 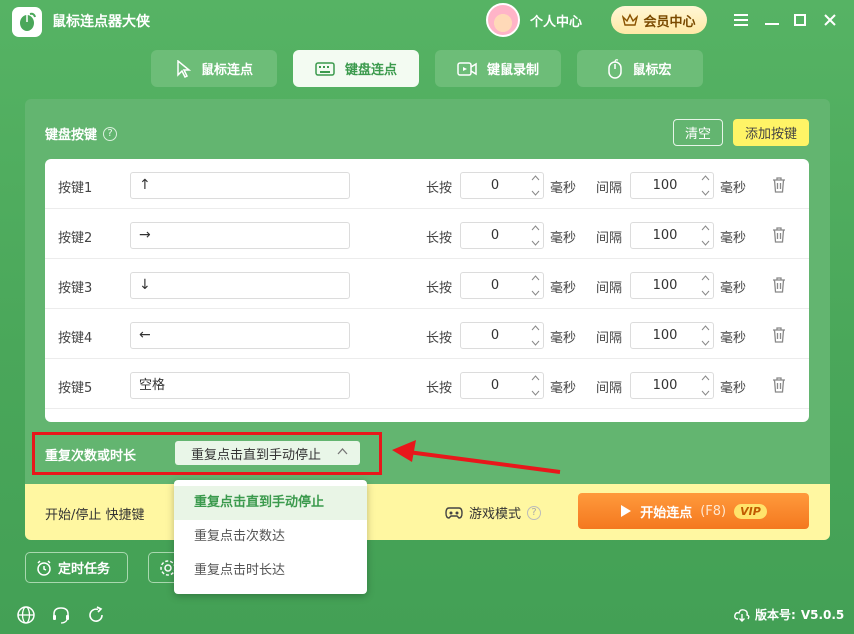 I want to click on tab-keyboard-click: 键盘连点, so click(x=356, y=68).